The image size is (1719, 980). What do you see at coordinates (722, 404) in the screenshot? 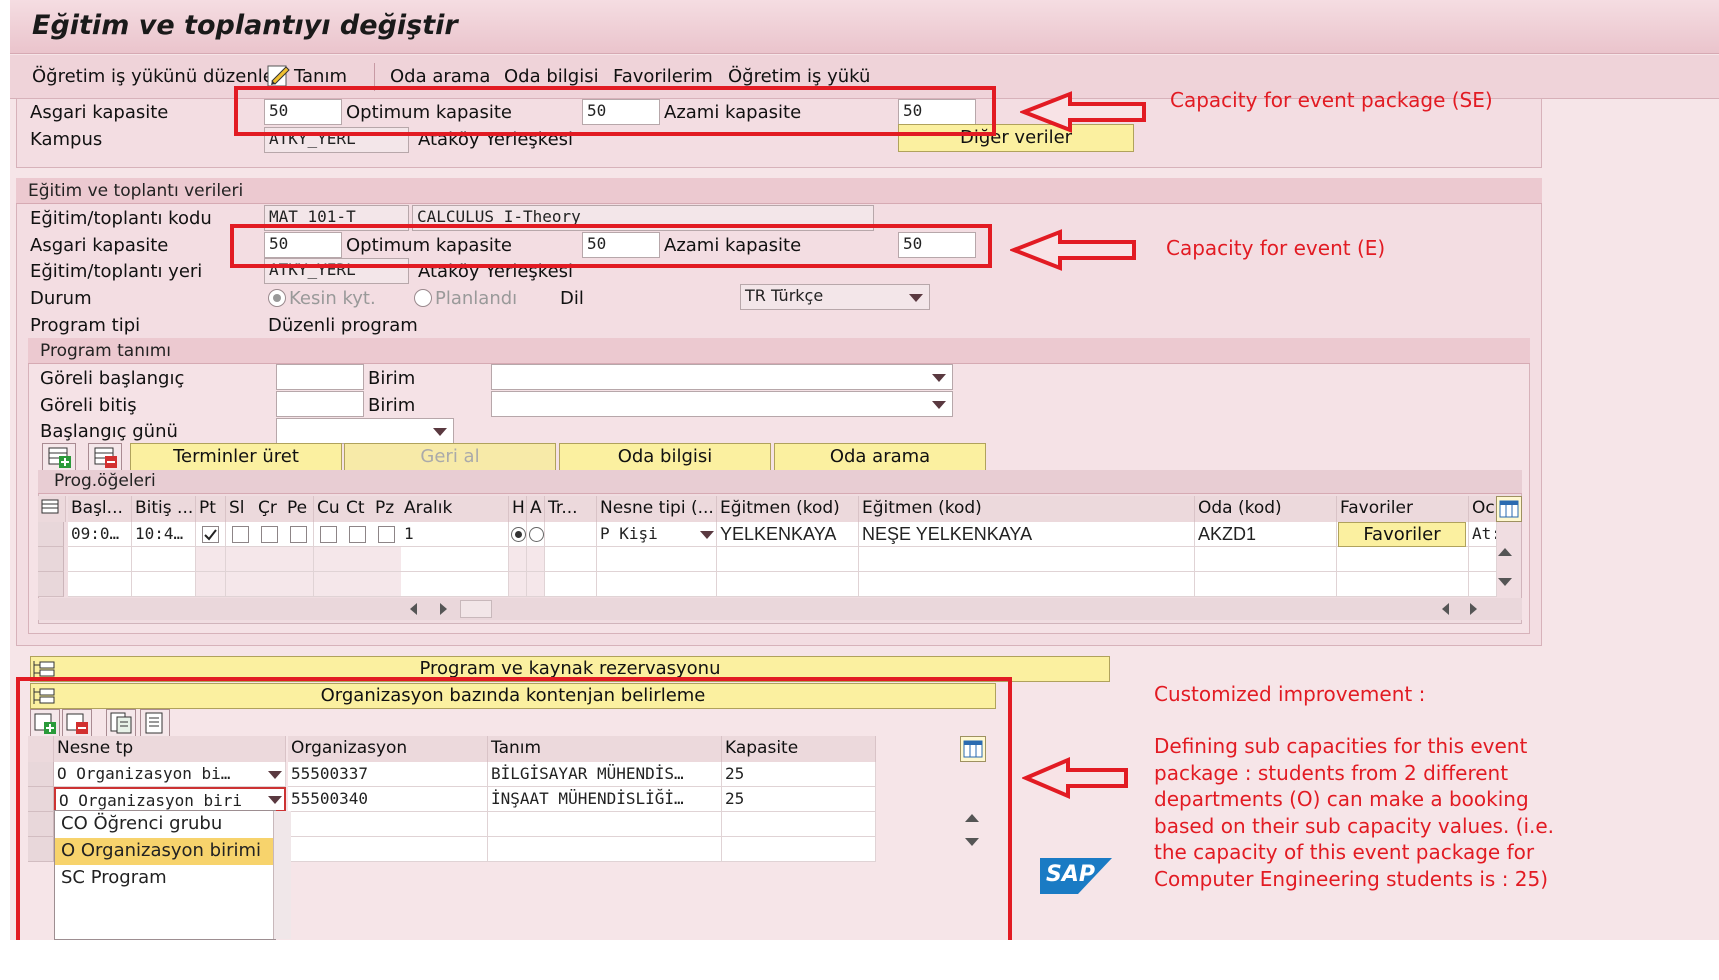
I see `end-unit-select` at bounding box center [722, 404].